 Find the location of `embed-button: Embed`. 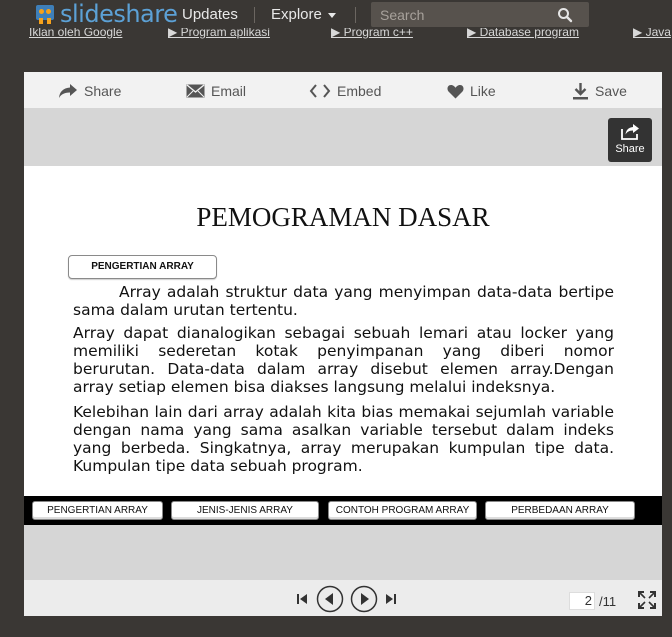

embed-button: Embed is located at coordinates (345, 91).